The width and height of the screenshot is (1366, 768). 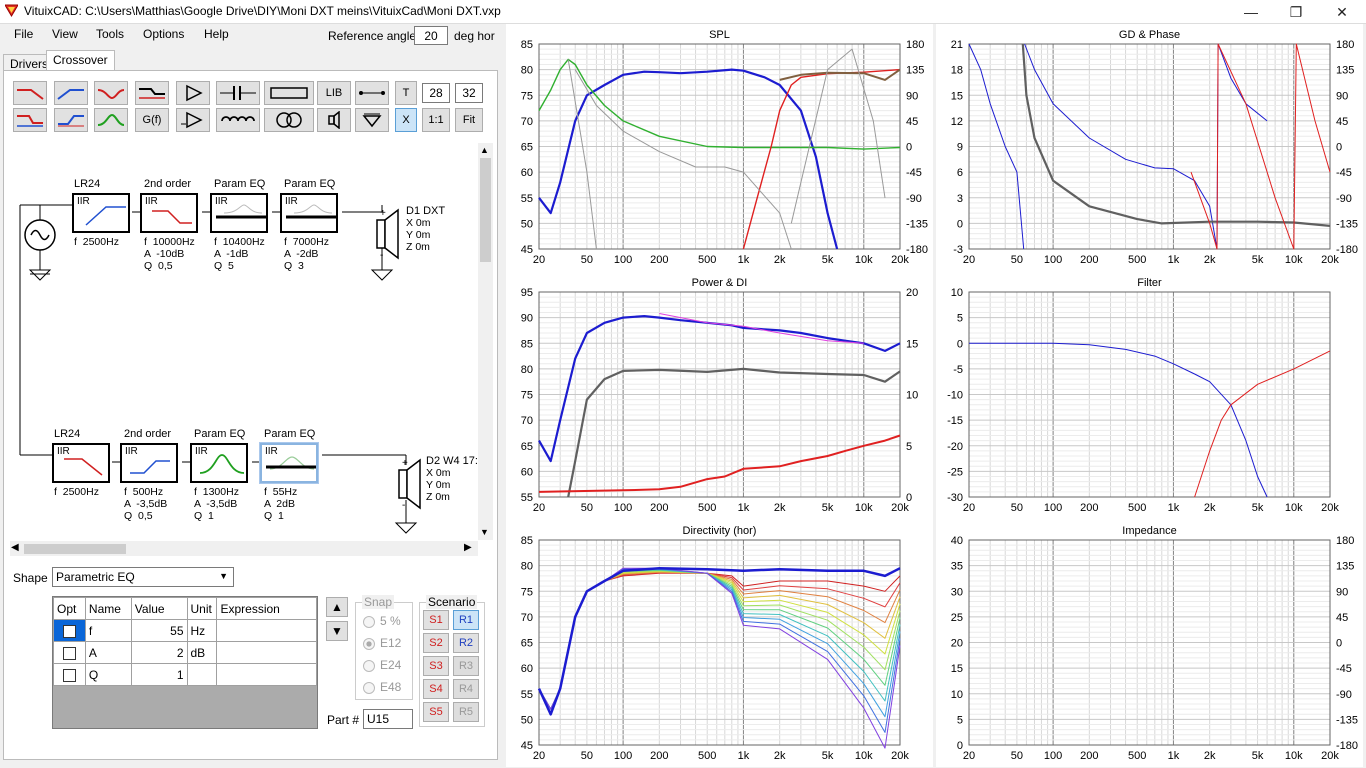 What do you see at coordinates (957, 669) in the screenshot?
I see `impedance-ytick-left: 15` at bounding box center [957, 669].